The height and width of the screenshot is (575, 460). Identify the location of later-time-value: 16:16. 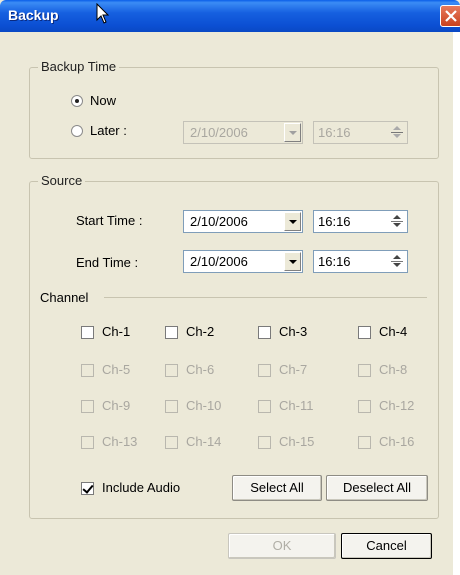
(334, 132).